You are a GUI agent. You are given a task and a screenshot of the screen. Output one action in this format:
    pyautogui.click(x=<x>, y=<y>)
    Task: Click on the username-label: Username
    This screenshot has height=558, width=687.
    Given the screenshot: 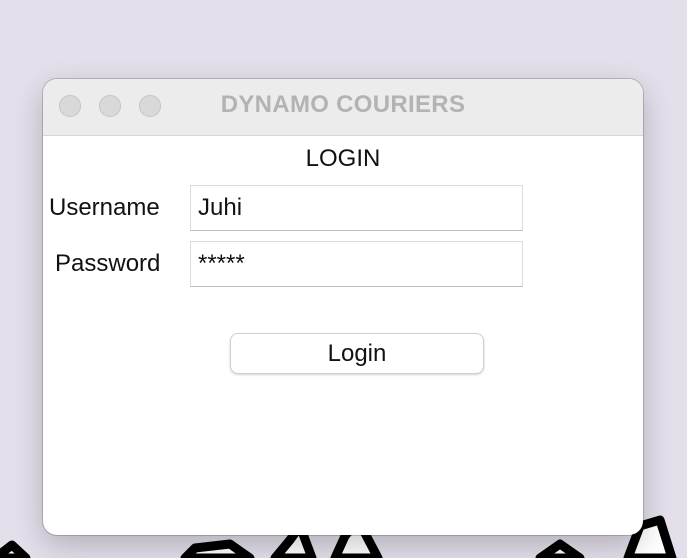 What is the action you would take?
    pyautogui.click(x=104, y=207)
    